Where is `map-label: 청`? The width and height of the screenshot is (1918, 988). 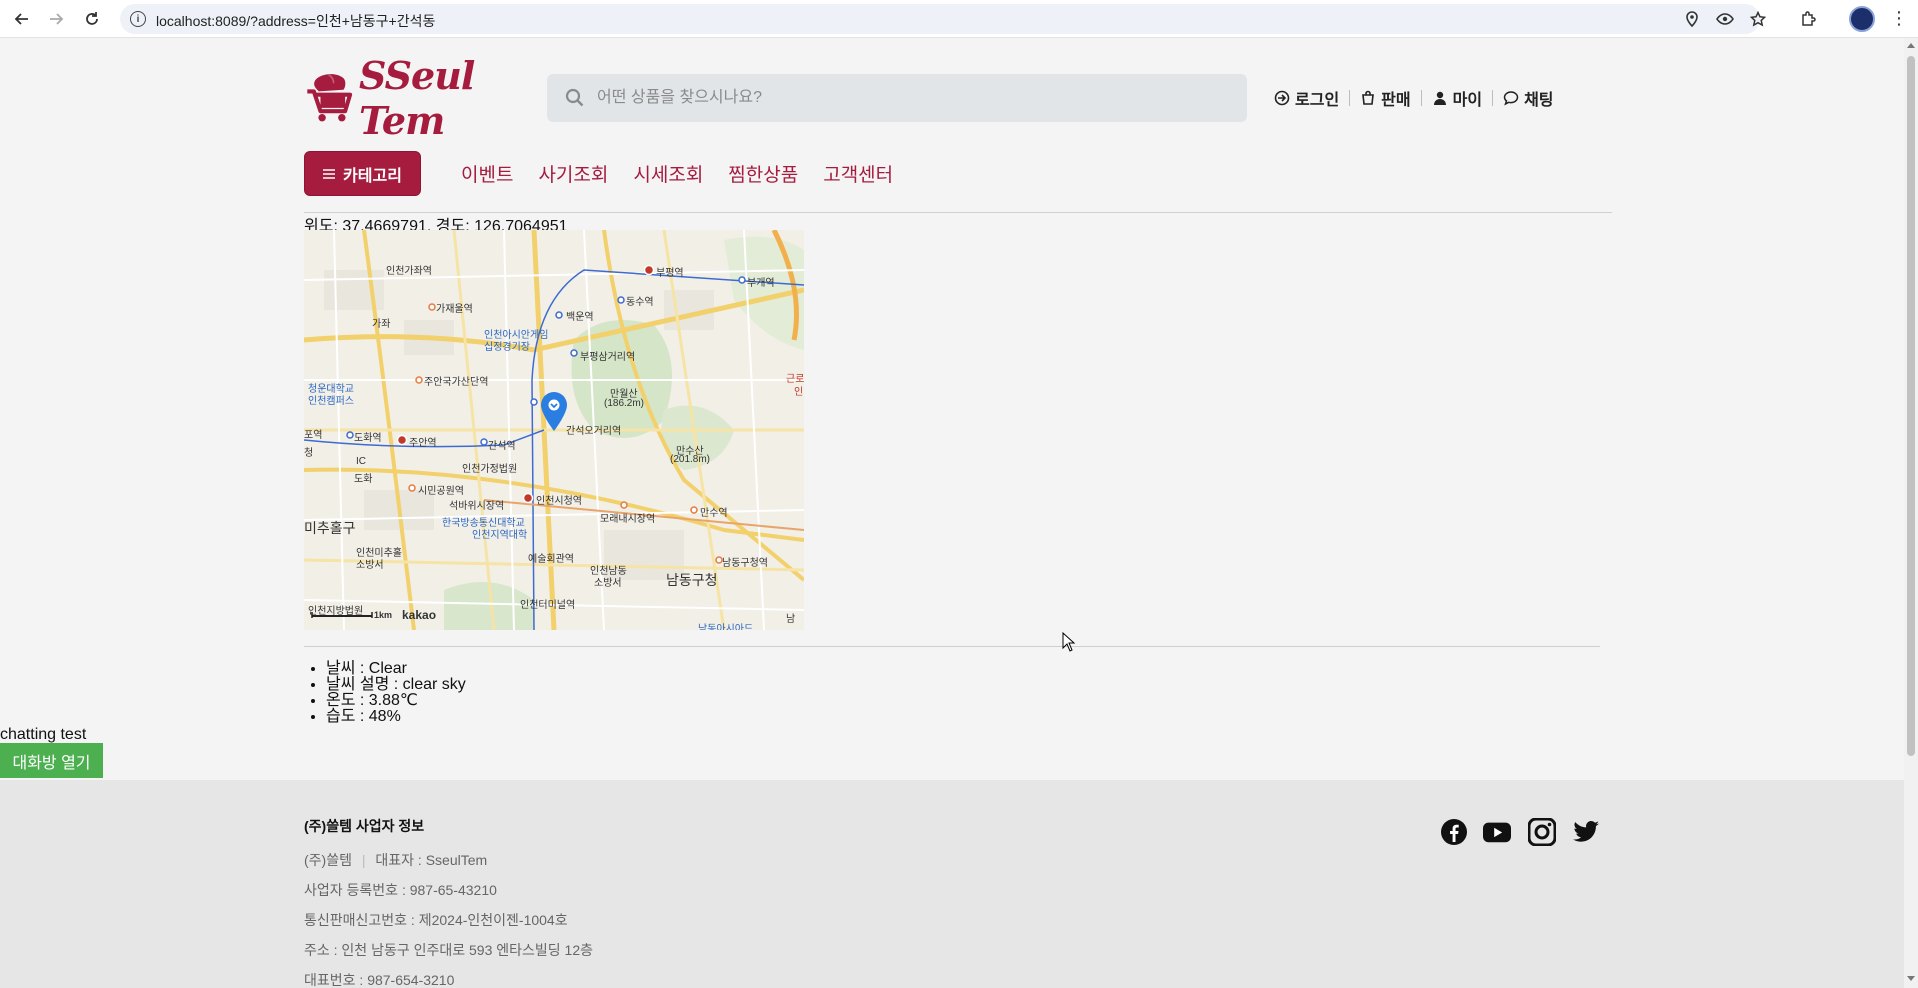
map-label: 청 is located at coordinates (309, 453).